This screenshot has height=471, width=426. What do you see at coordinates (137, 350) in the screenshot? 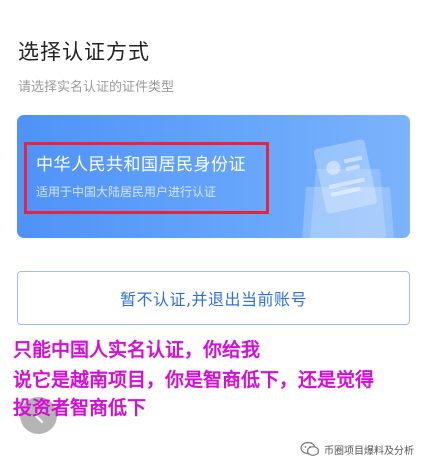
I see `annotation-line-1: 只能中国人实名认证，你给我` at bounding box center [137, 350].